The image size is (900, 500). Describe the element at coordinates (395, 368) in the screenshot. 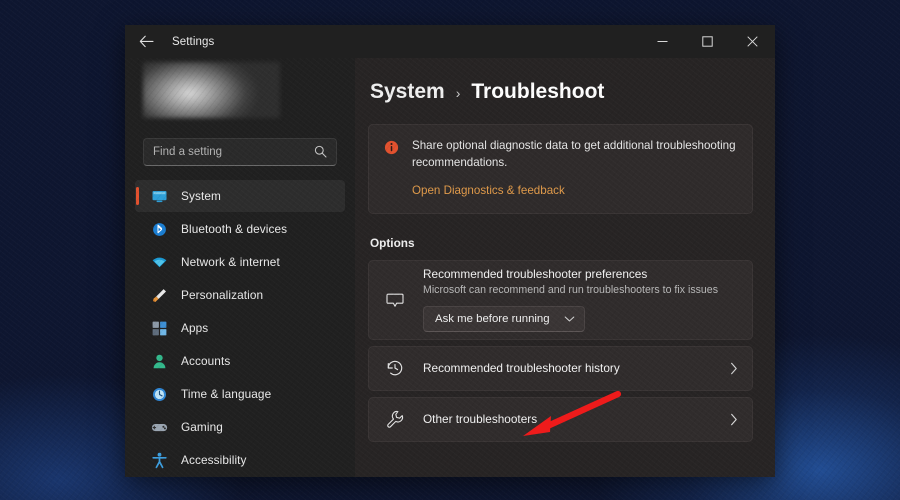

I see `history-clock-icon` at that location.